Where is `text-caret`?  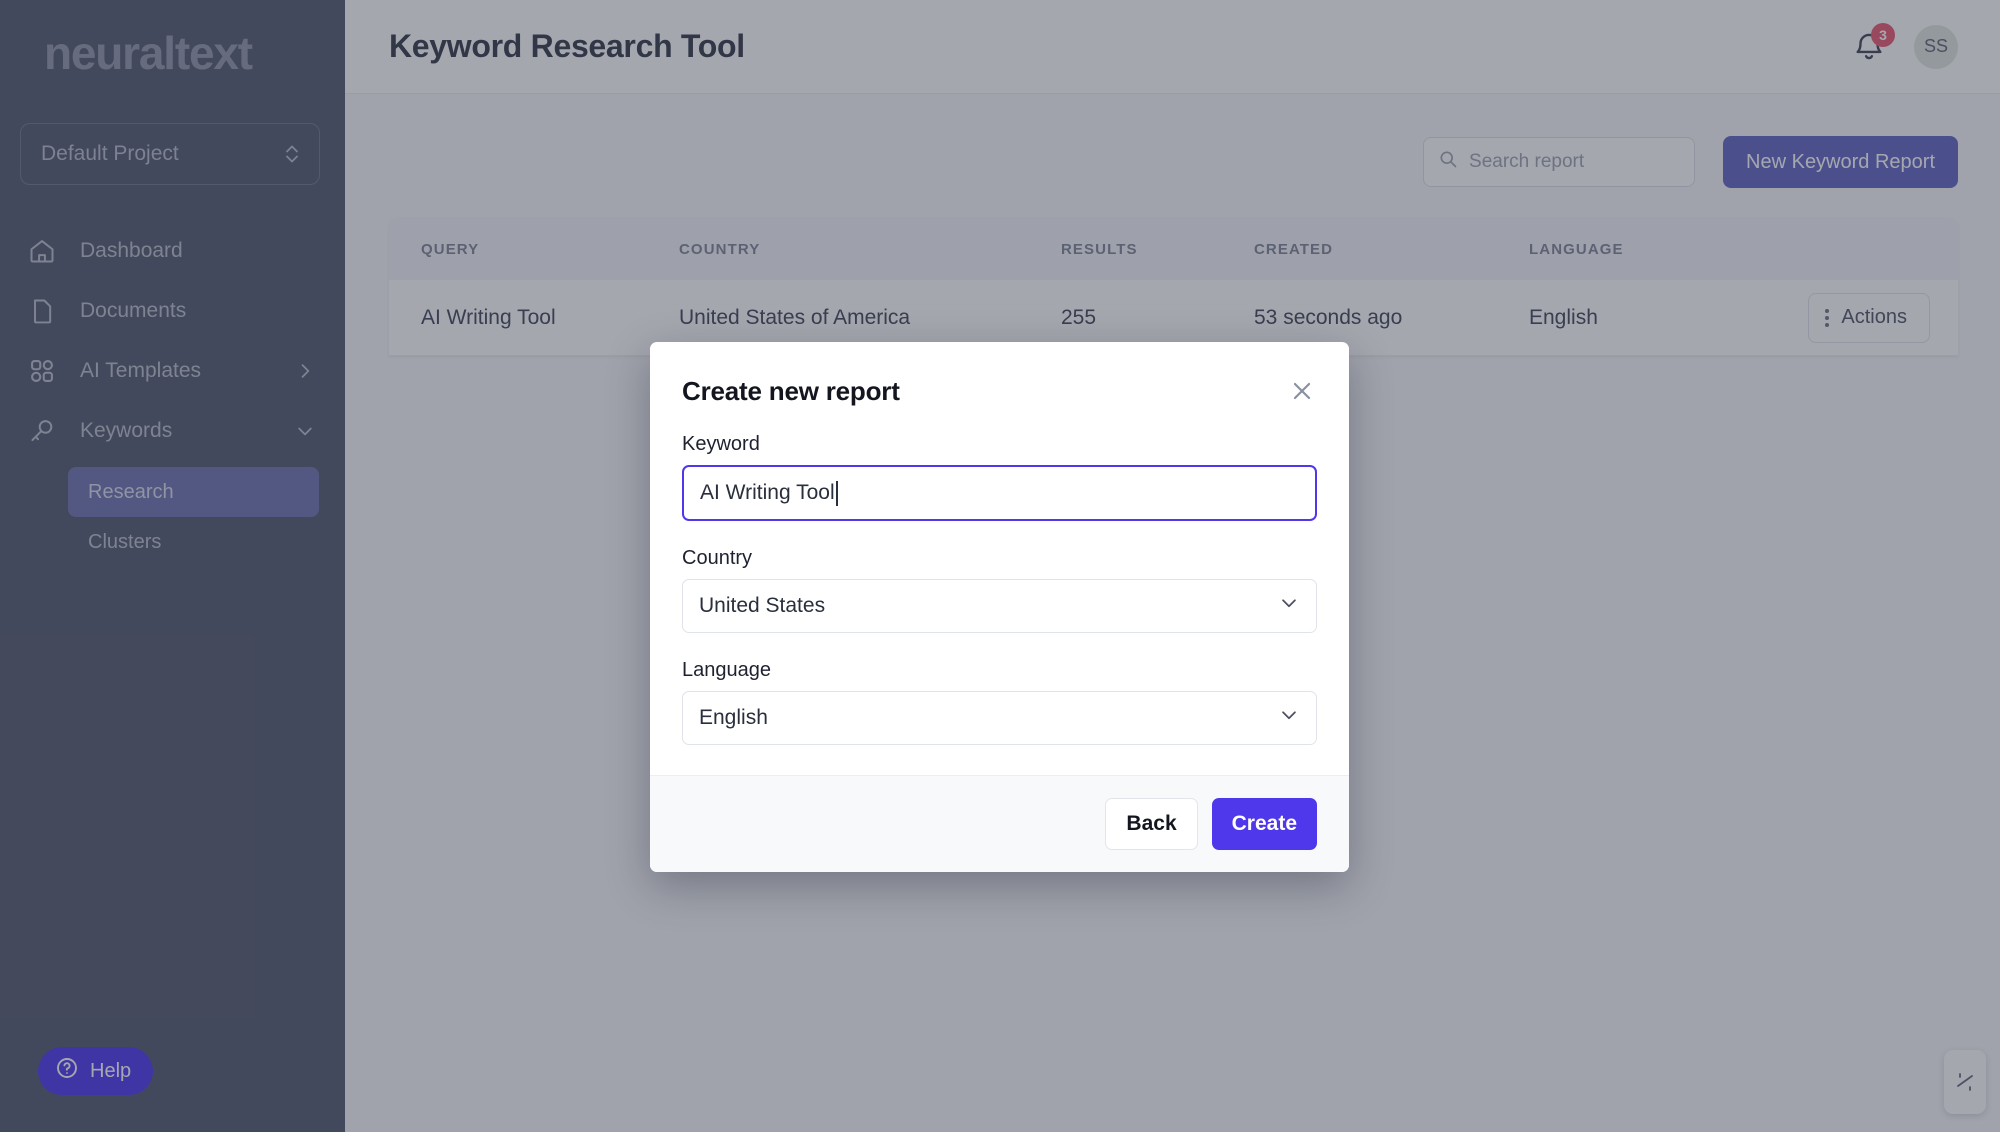
text-caret is located at coordinates (836, 493).